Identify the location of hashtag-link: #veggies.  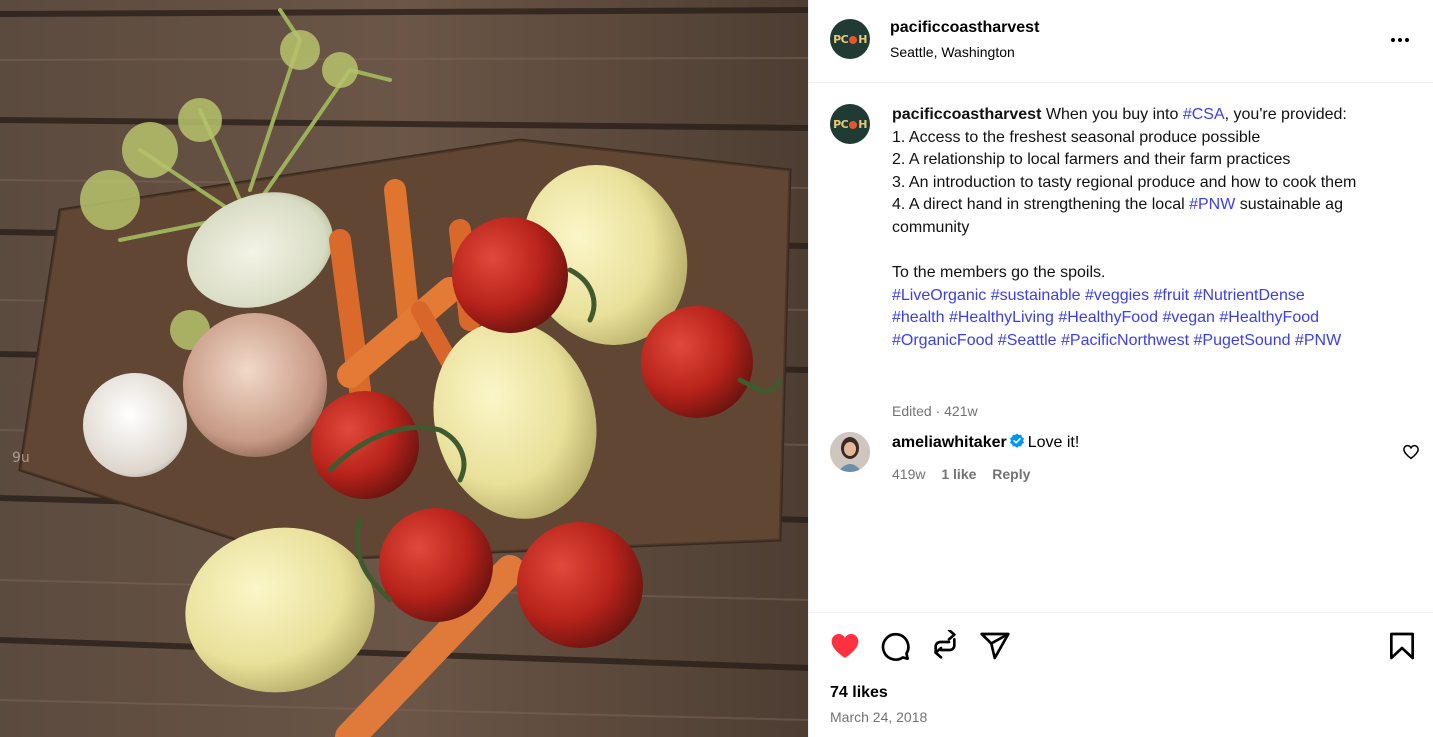
(1117, 295).